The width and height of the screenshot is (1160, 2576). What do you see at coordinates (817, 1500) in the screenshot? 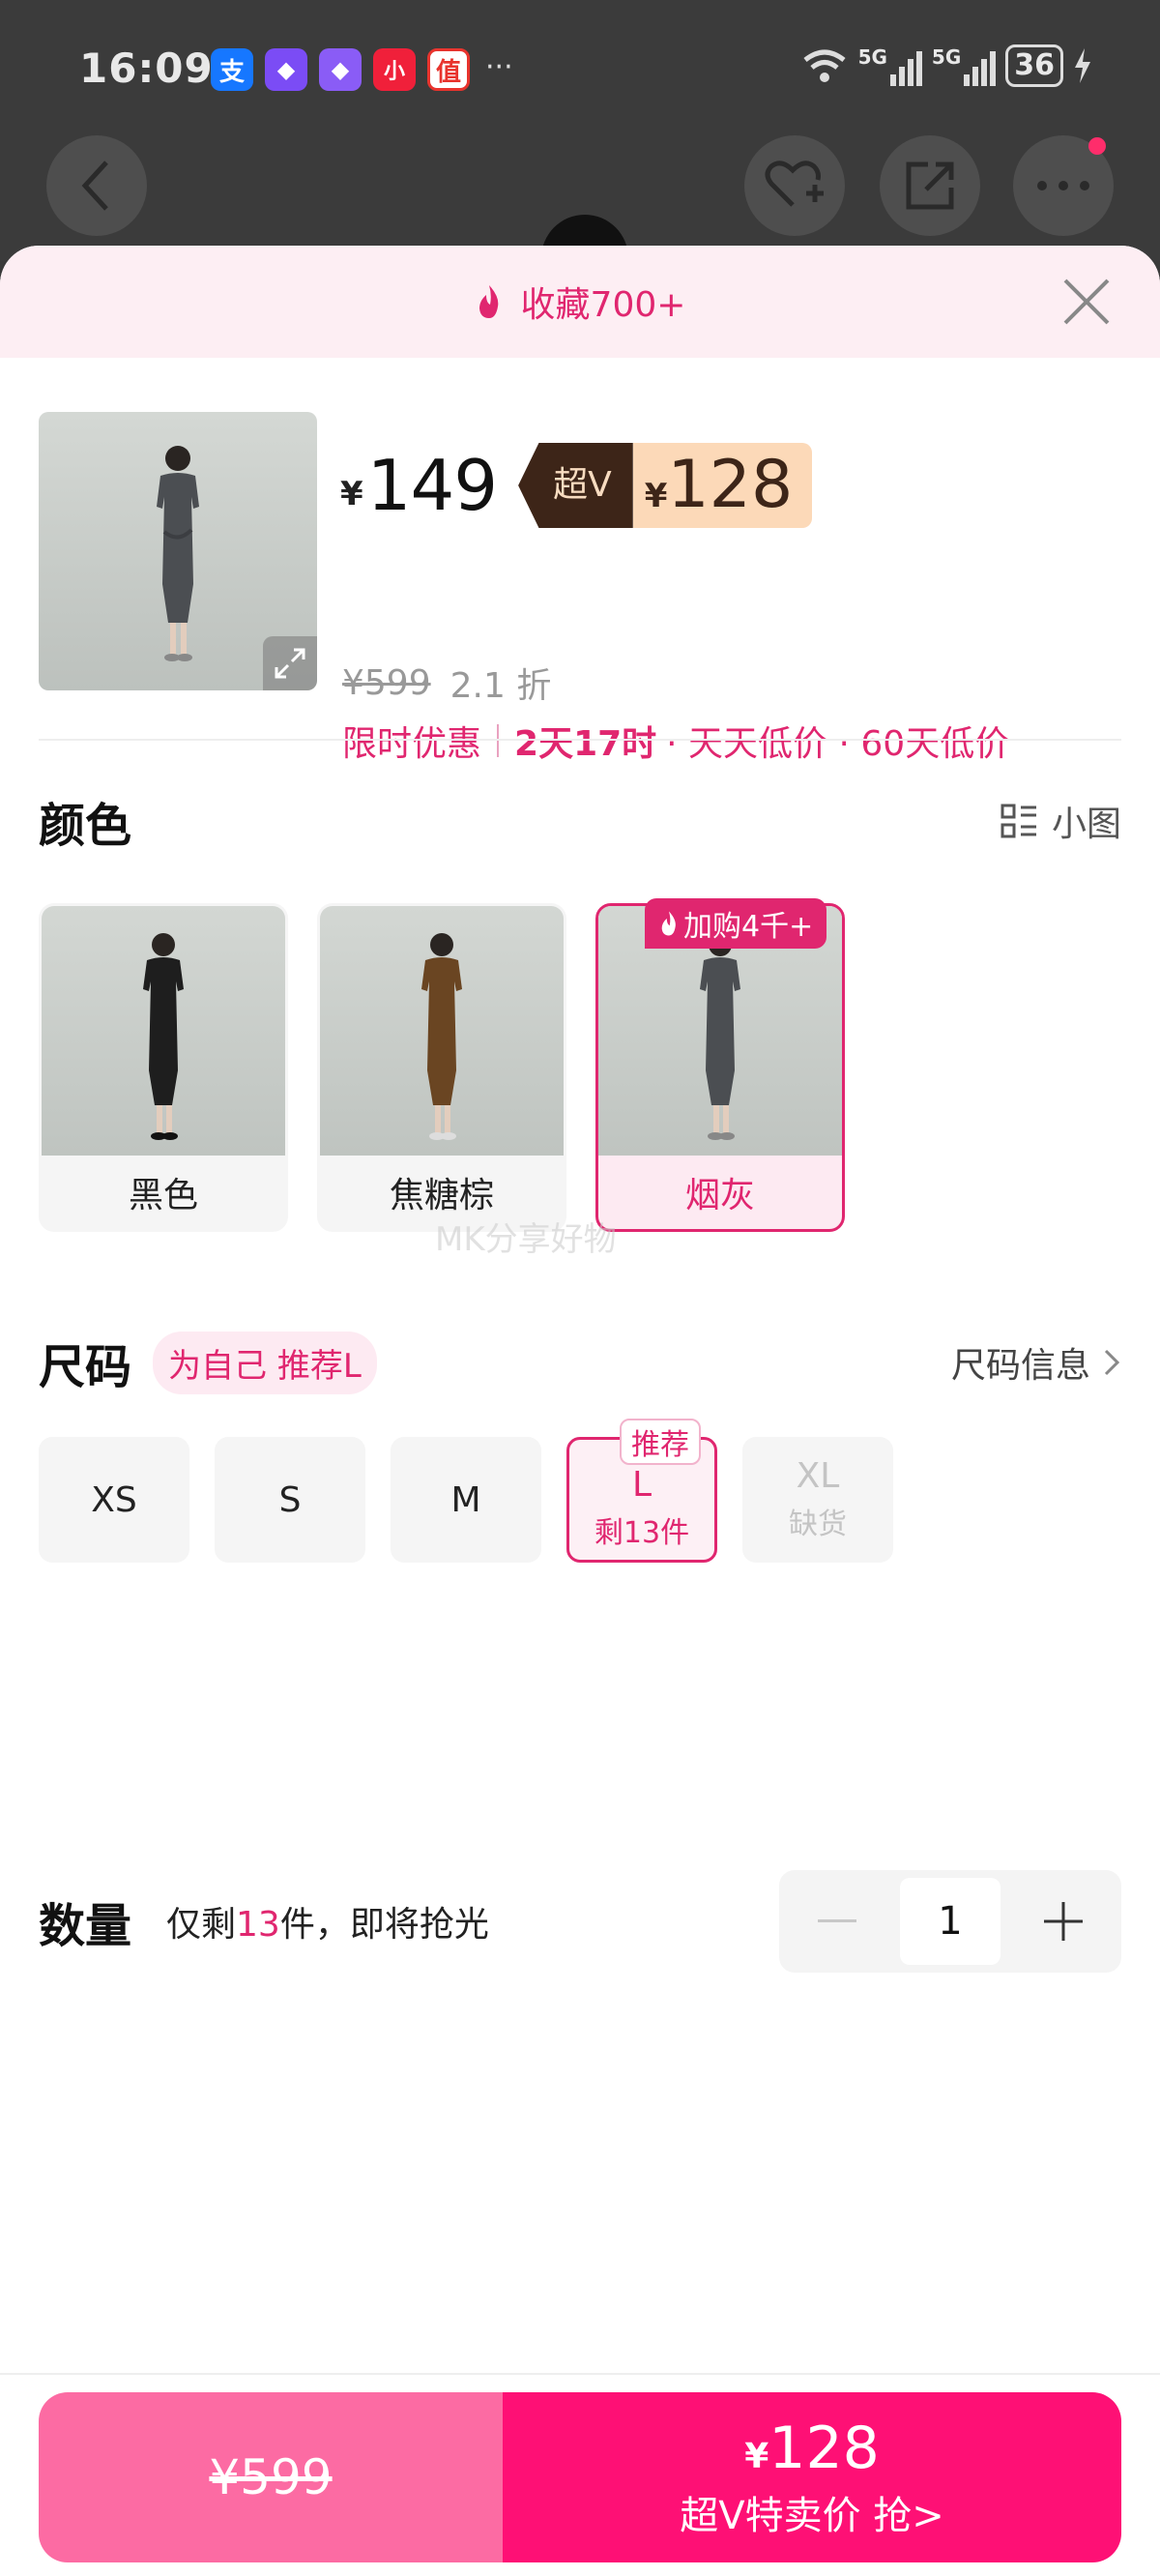
I see `size-option-xl: XL 缺货` at bounding box center [817, 1500].